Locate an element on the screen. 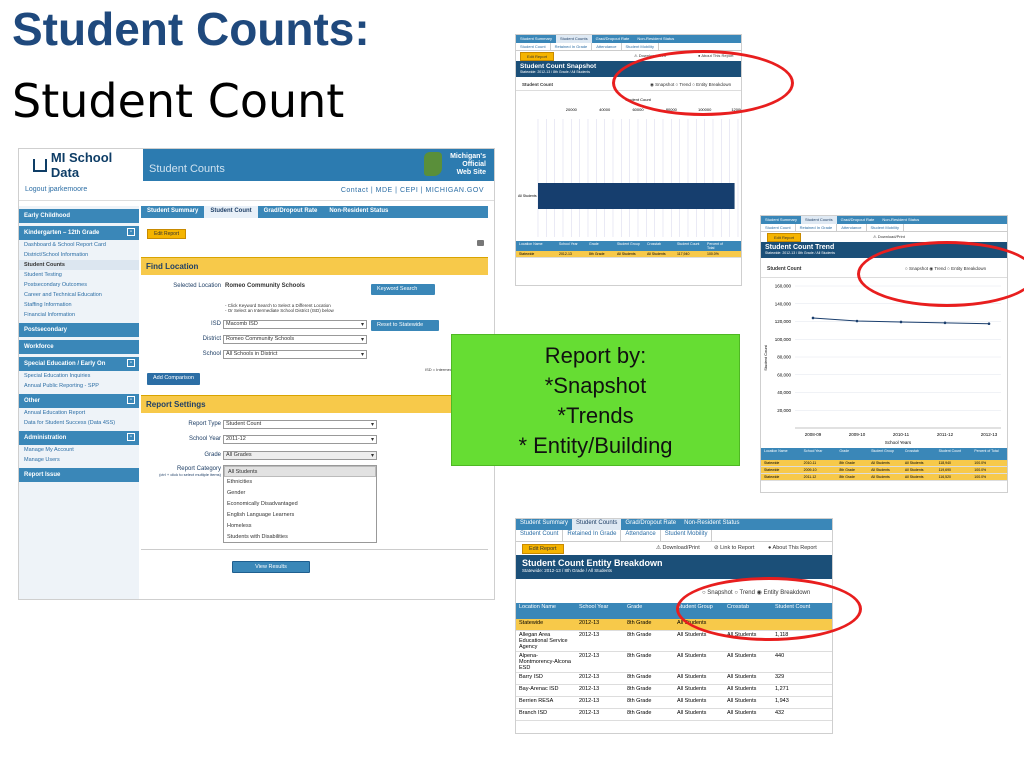  category-option: Economically Disadvantaged is located at coordinates (300, 504).